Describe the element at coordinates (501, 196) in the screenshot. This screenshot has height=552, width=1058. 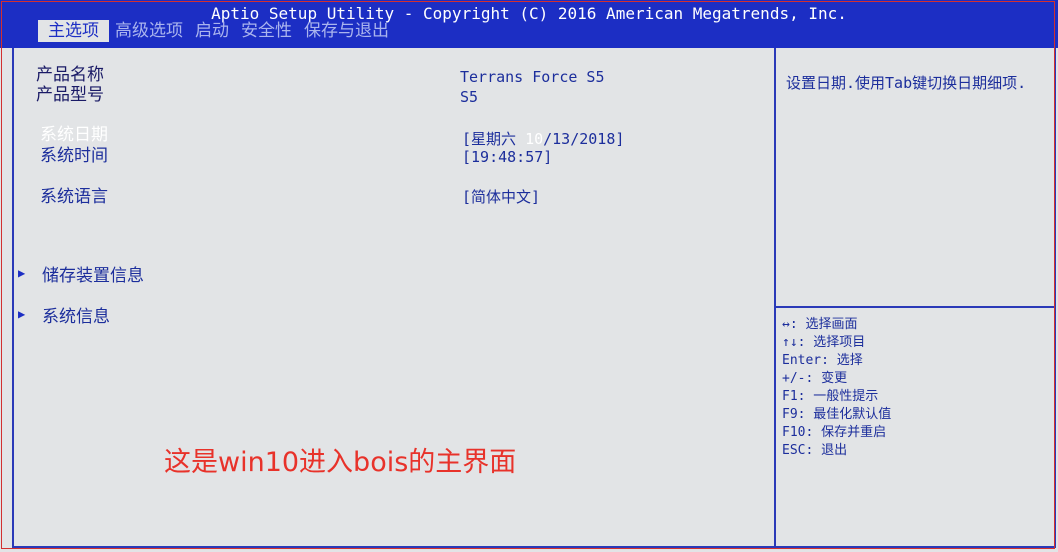
I see `system-language-value: [简体中文]` at that location.